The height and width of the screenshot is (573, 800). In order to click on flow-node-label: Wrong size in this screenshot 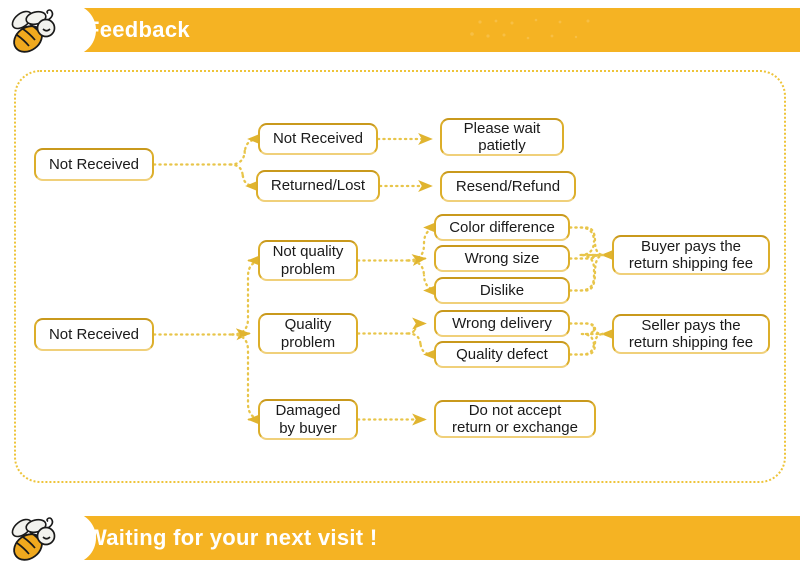, I will do `click(502, 258)`.